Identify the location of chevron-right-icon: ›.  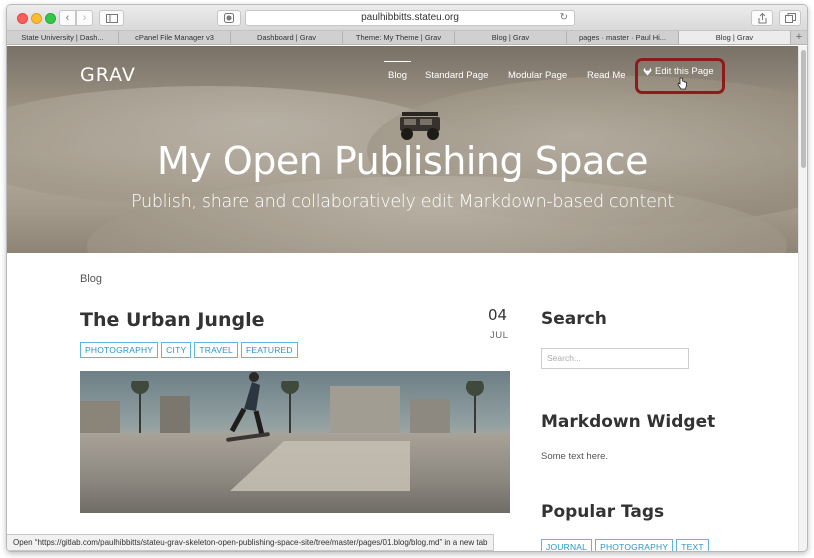
(84, 18).